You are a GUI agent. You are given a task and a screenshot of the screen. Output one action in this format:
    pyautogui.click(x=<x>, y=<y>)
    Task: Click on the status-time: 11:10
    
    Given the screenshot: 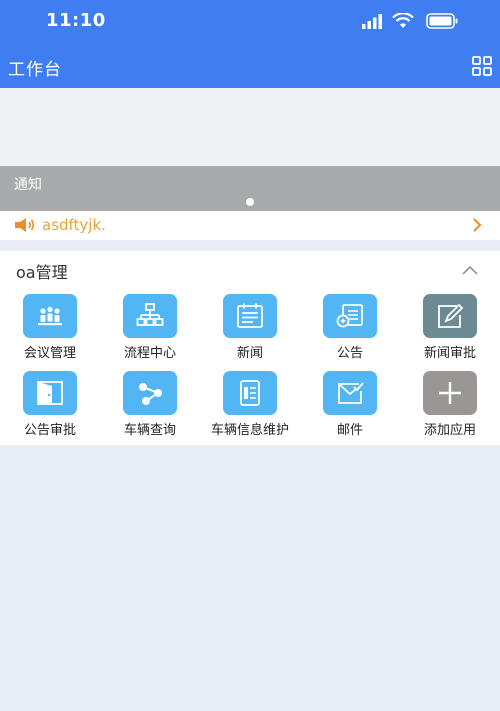 What is the action you would take?
    pyautogui.click(x=76, y=20)
    